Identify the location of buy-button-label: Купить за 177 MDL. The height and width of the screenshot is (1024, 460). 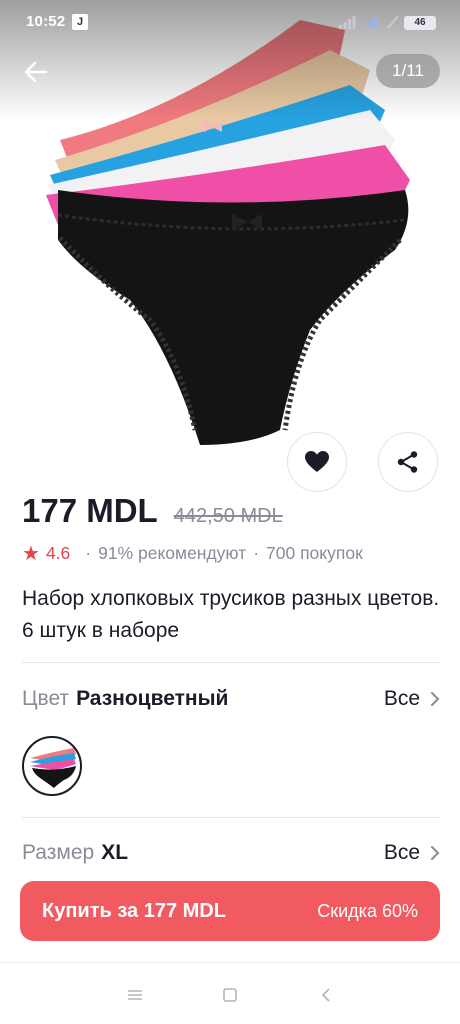
(134, 910).